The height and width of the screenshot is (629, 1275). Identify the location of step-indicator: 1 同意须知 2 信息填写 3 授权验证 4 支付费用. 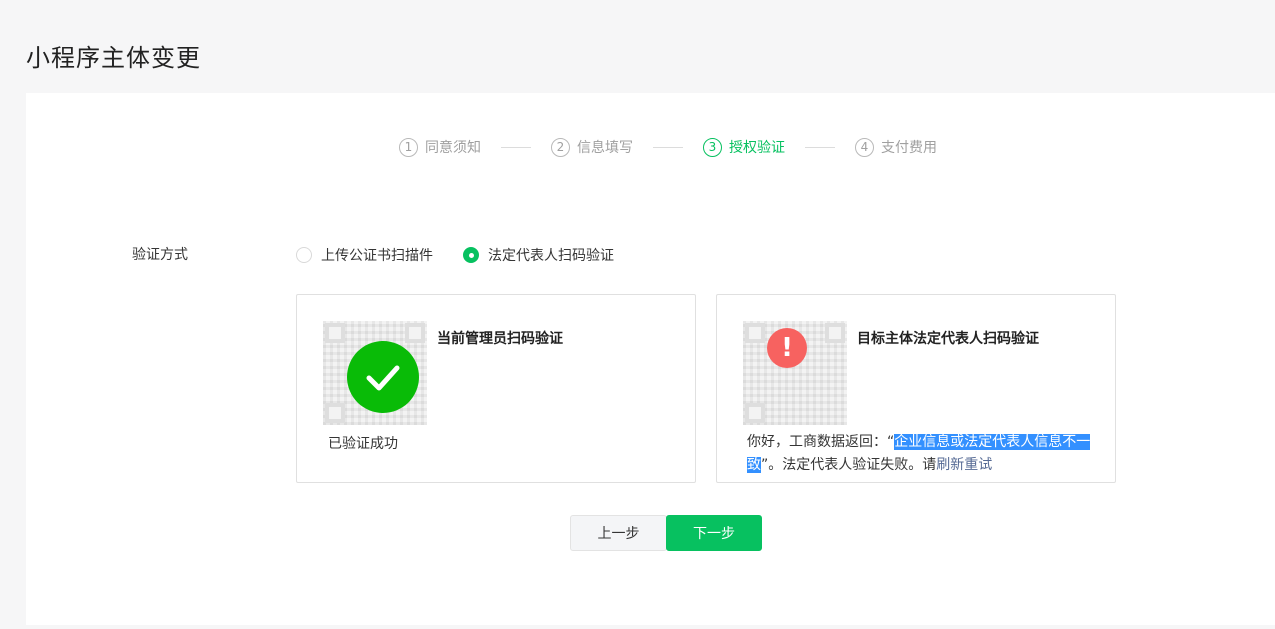
(668, 147).